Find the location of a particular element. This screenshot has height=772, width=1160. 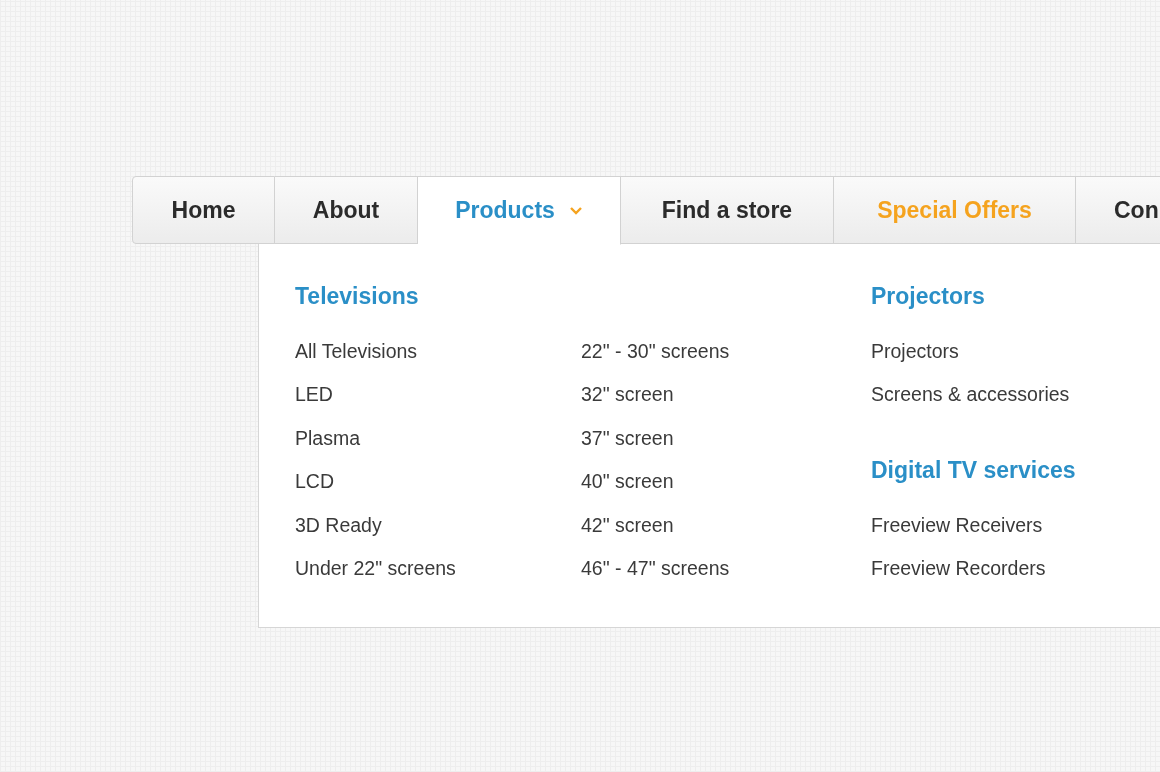

nav-tab: Find a store is located at coordinates (727, 210).